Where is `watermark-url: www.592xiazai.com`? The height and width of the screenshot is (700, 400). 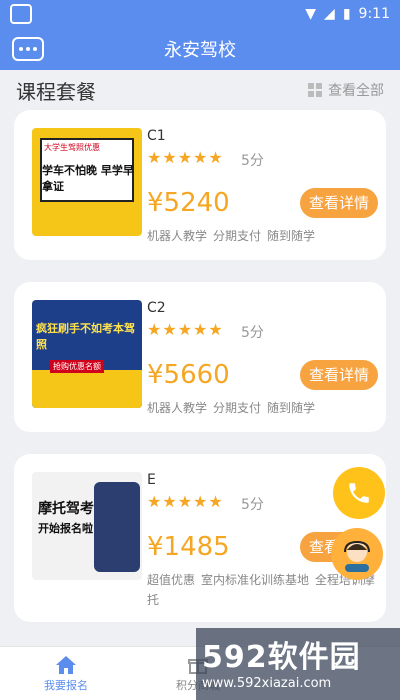
watermark-url: www.592xiazai.com is located at coordinates (267, 683).